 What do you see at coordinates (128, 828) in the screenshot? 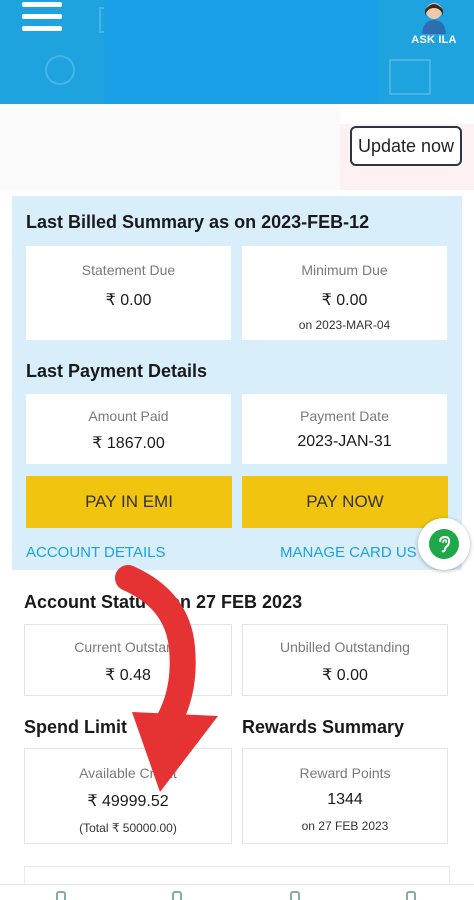
I see `total-credit-label: (Total ₹ 50000.00)` at bounding box center [128, 828].